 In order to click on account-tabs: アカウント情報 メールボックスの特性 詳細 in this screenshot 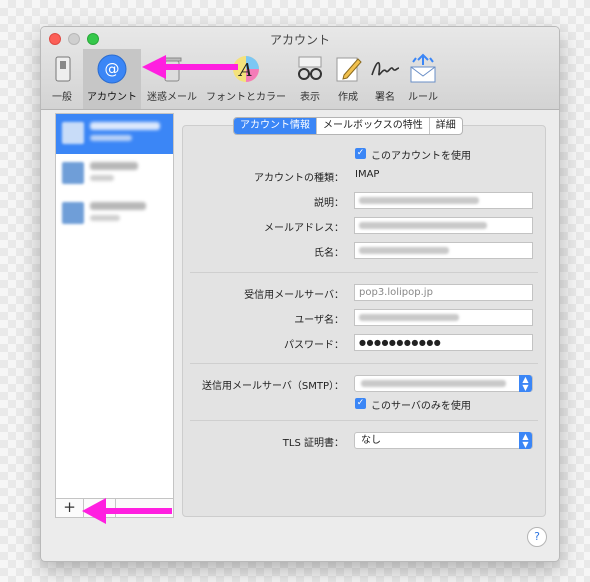, I will do `click(348, 126)`.